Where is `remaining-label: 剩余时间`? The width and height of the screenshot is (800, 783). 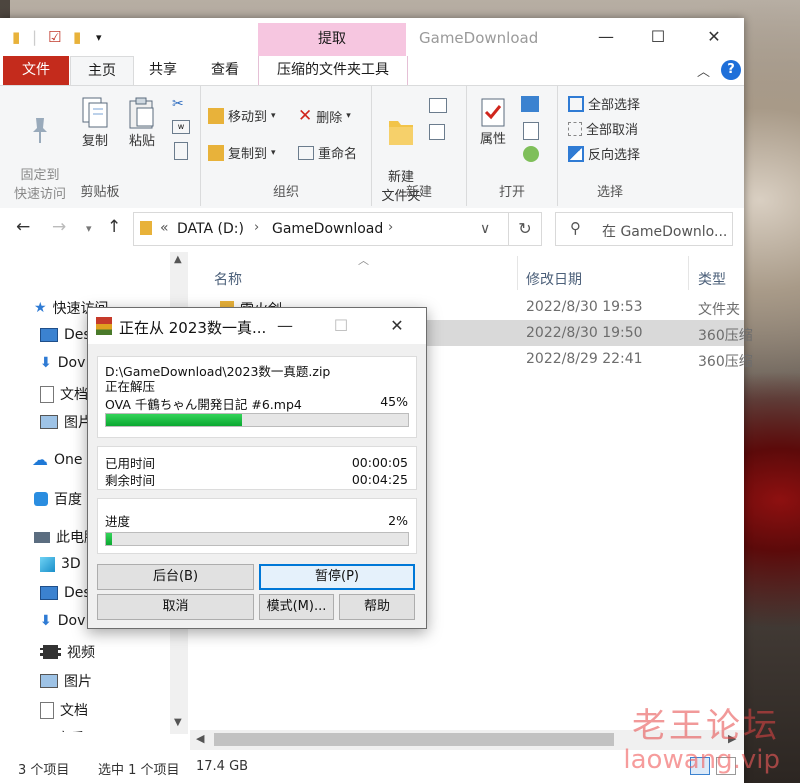 remaining-label: 剩余时间 is located at coordinates (130, 480).